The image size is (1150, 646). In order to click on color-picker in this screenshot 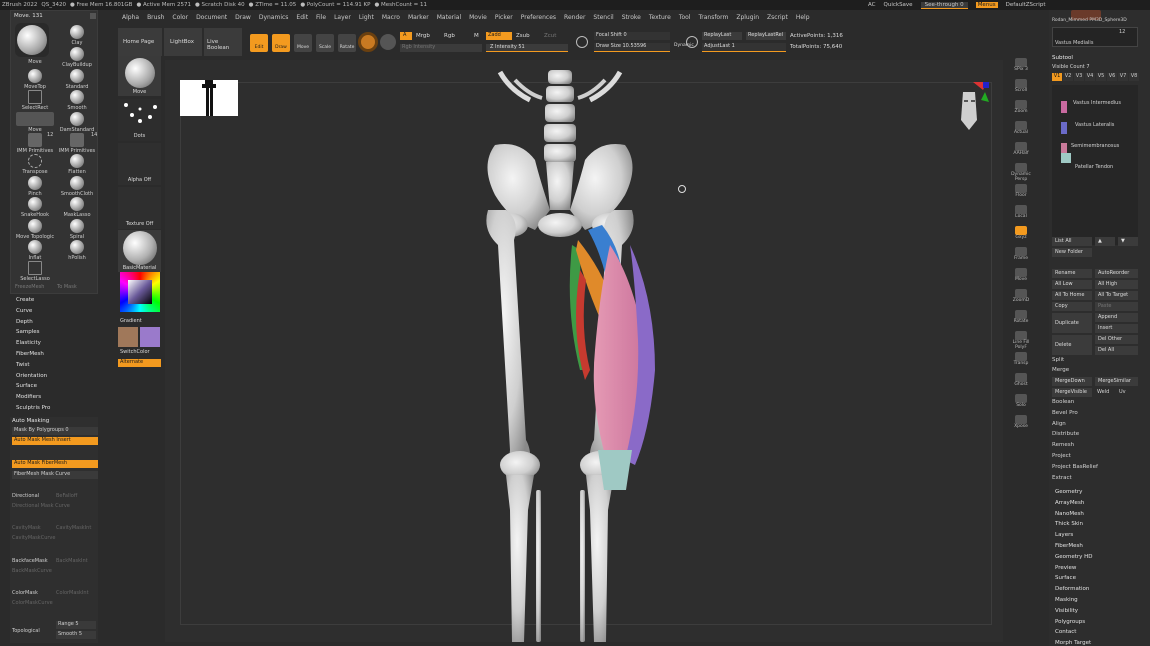, I will do `click(139, 294)`.